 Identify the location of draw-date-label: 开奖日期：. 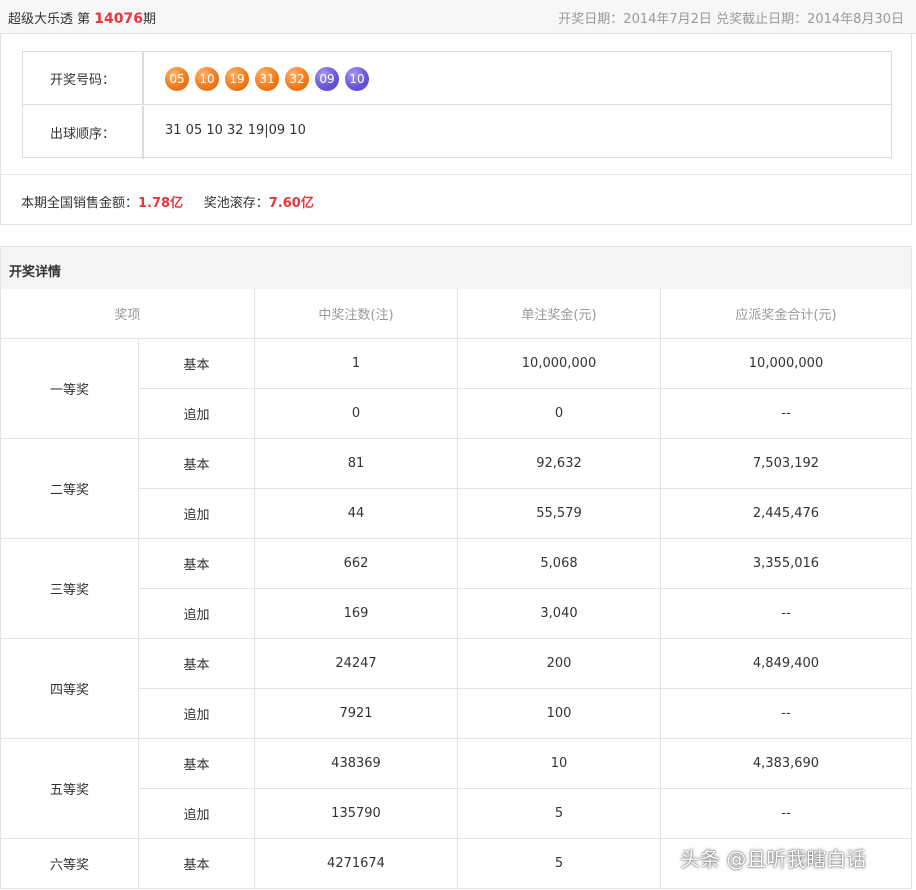
(591, 19).